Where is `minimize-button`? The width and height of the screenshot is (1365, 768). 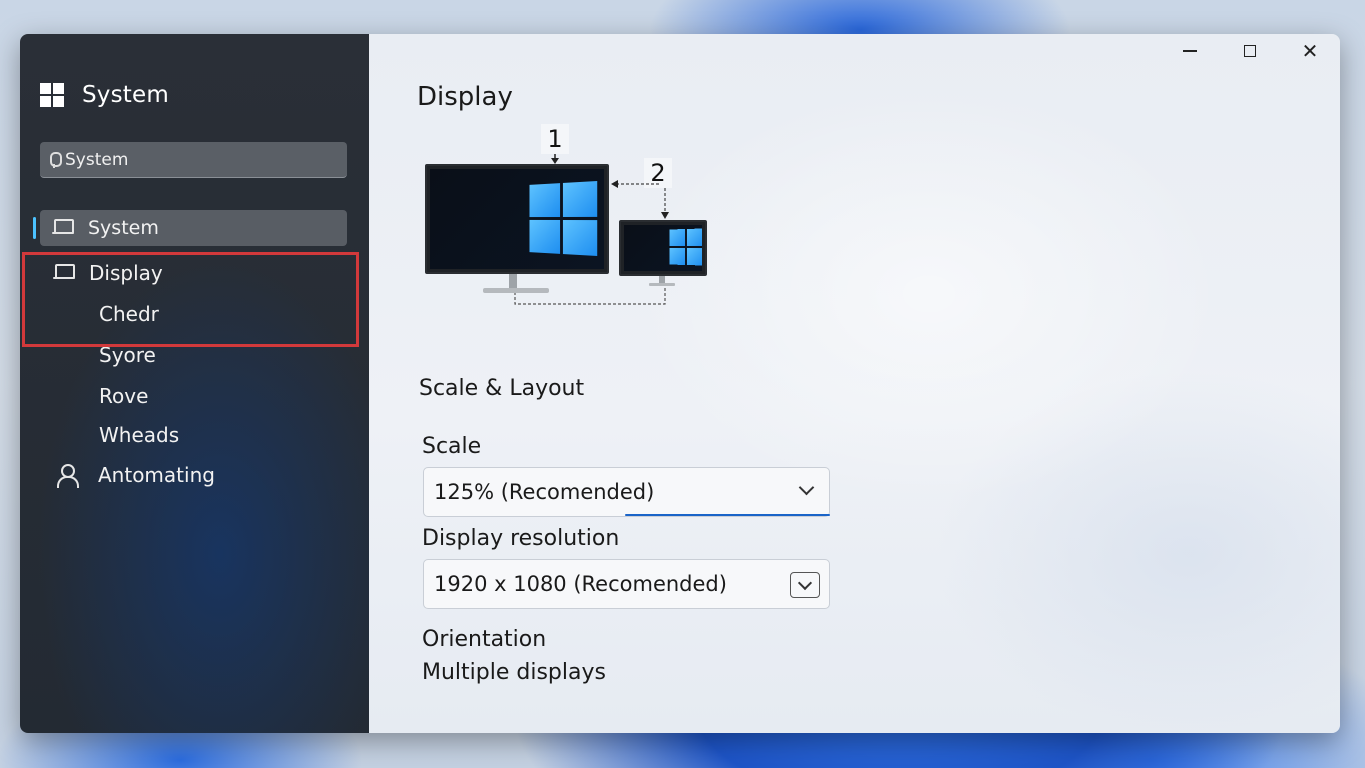
minimize-button is located at coordinates (1190, 51).